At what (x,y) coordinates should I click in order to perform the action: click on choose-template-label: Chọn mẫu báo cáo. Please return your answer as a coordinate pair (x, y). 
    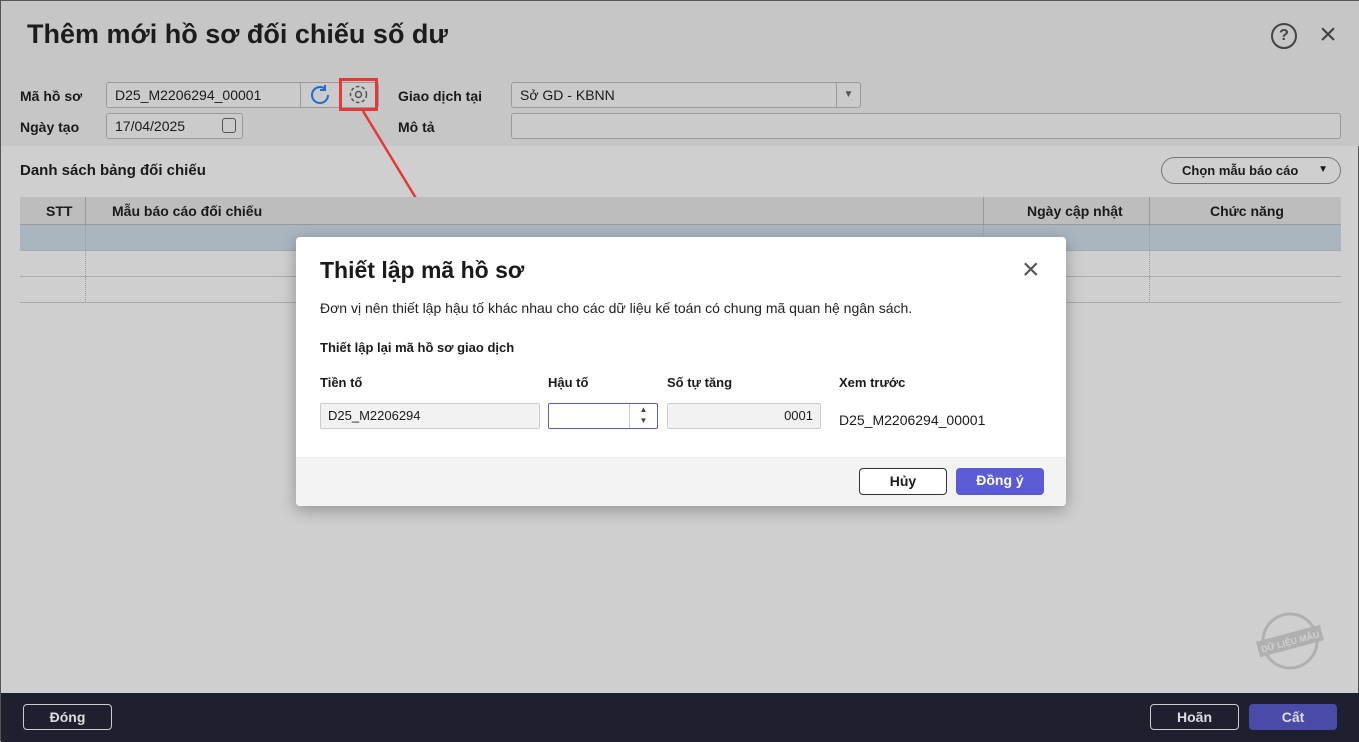
    Looking at the image, I should click on (1240, 170).